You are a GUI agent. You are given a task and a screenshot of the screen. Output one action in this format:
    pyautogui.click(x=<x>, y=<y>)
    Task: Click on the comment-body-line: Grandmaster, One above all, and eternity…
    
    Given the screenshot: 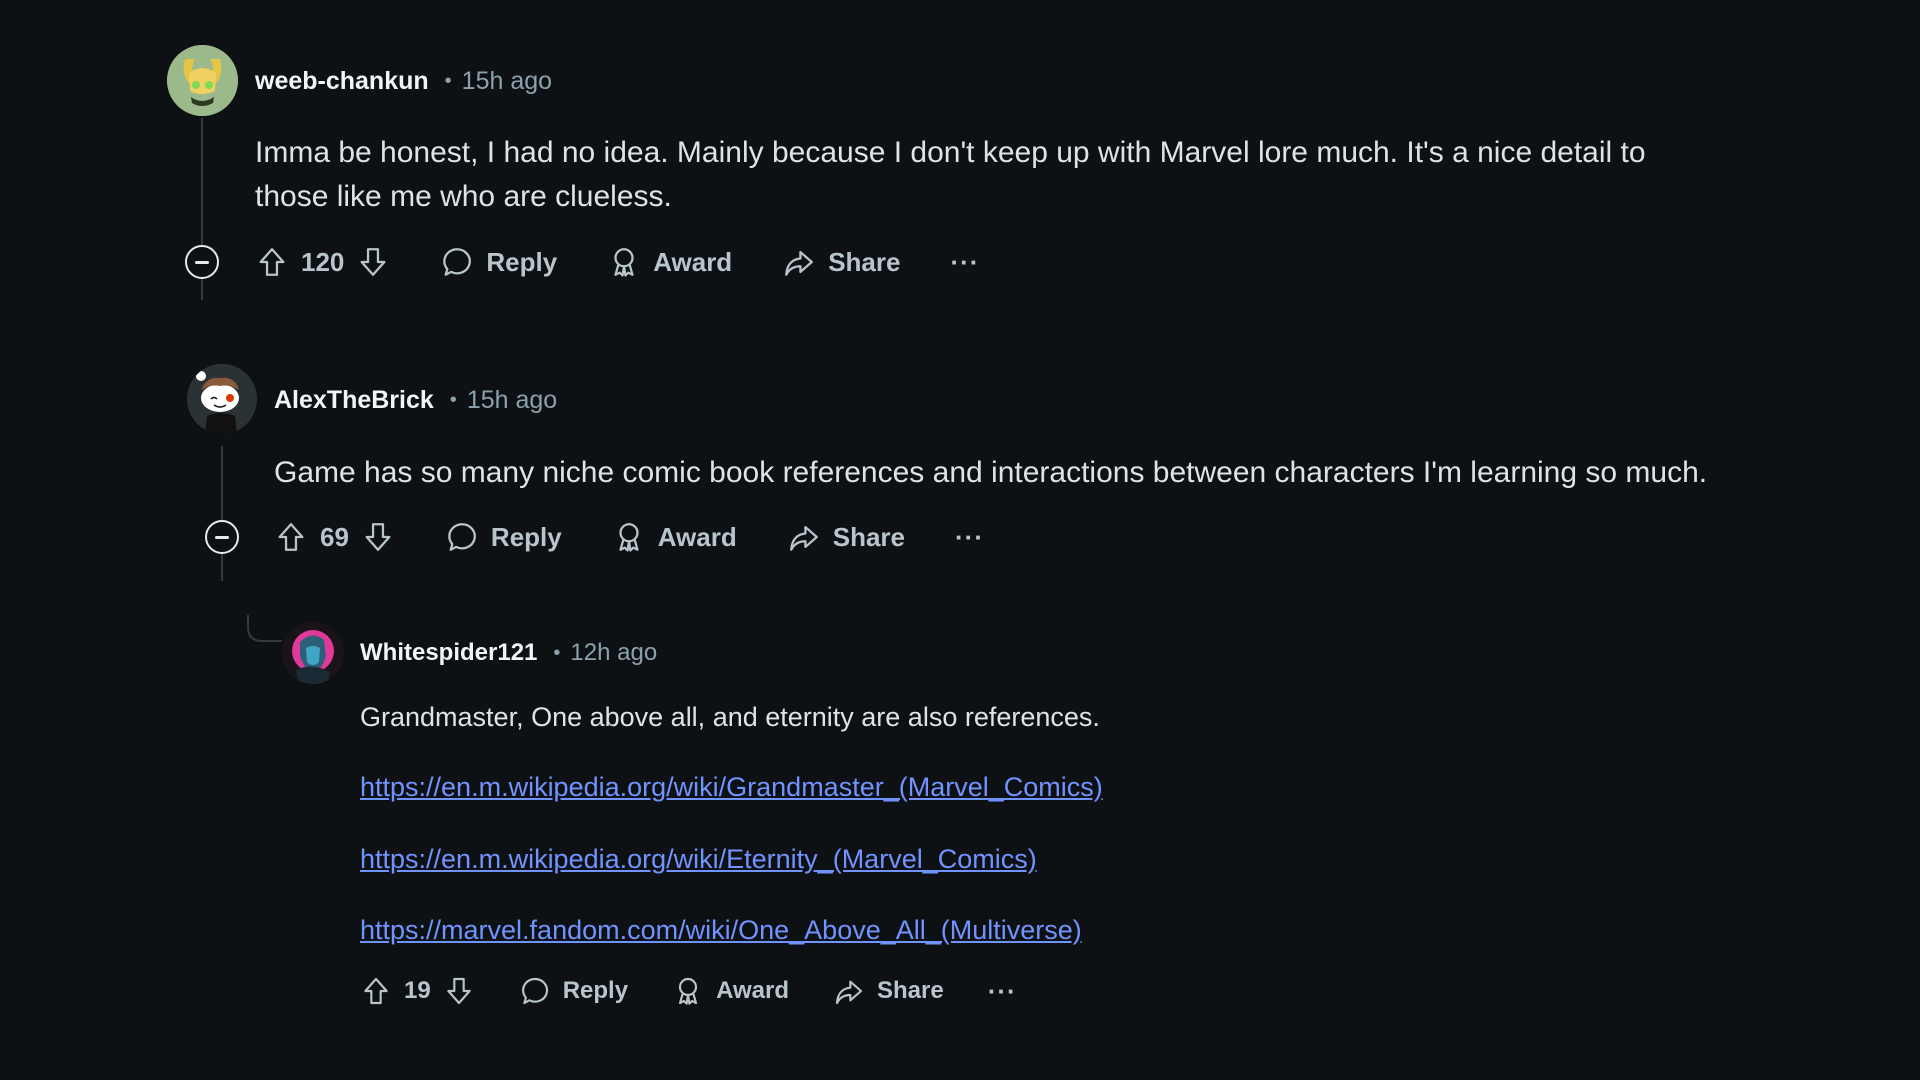 What is the action you would take?
    pyautogui.click(x=730, y=717)
    